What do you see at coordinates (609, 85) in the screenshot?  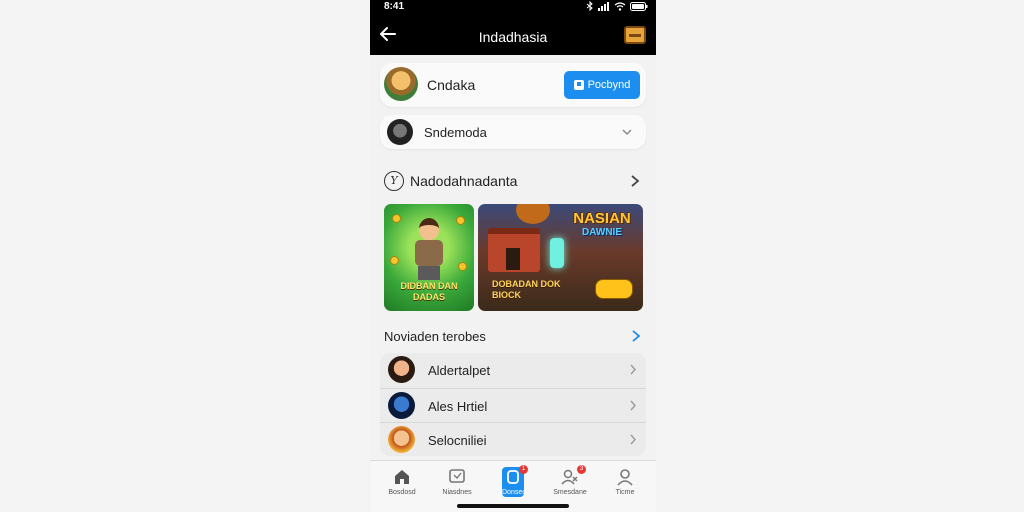 I see `profile-action-label: Pocbynd` at bounding box center [609, 85].